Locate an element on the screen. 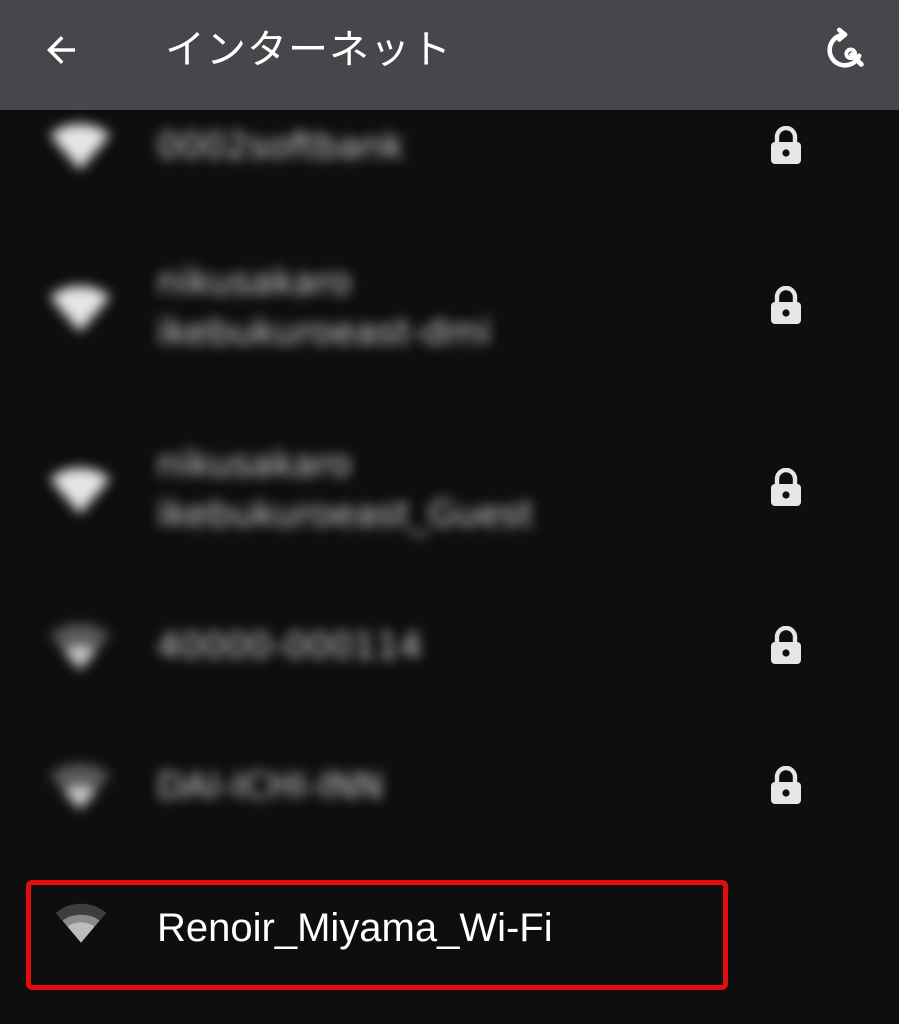  arrow-back-icon is located at coordinates (61, 50).